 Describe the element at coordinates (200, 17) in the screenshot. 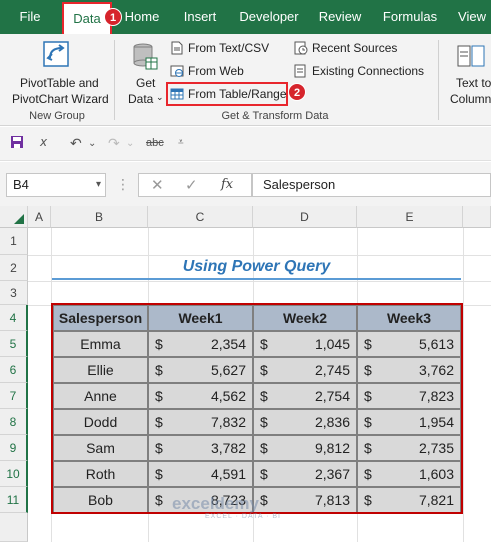

I see `tab-insert: Insert` at that location.